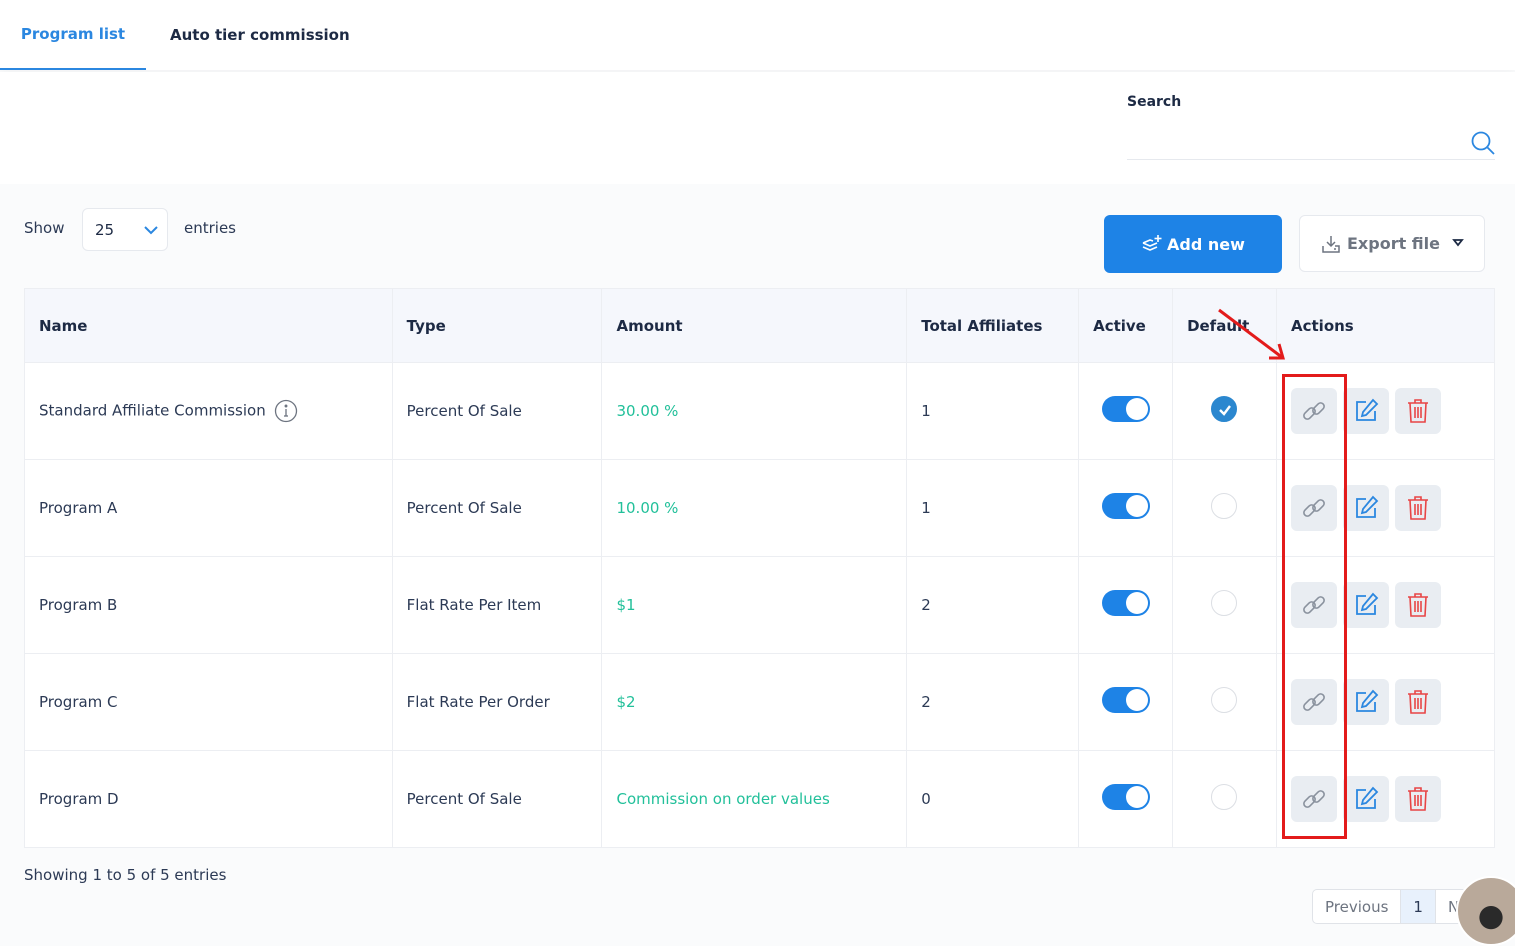 Image resolution: width=1515 pixels, height=946 pixels. What do you see at coordinates (1483, 143) in the screenshot?
I see `search-icon` at bounding box center [1483, 143].